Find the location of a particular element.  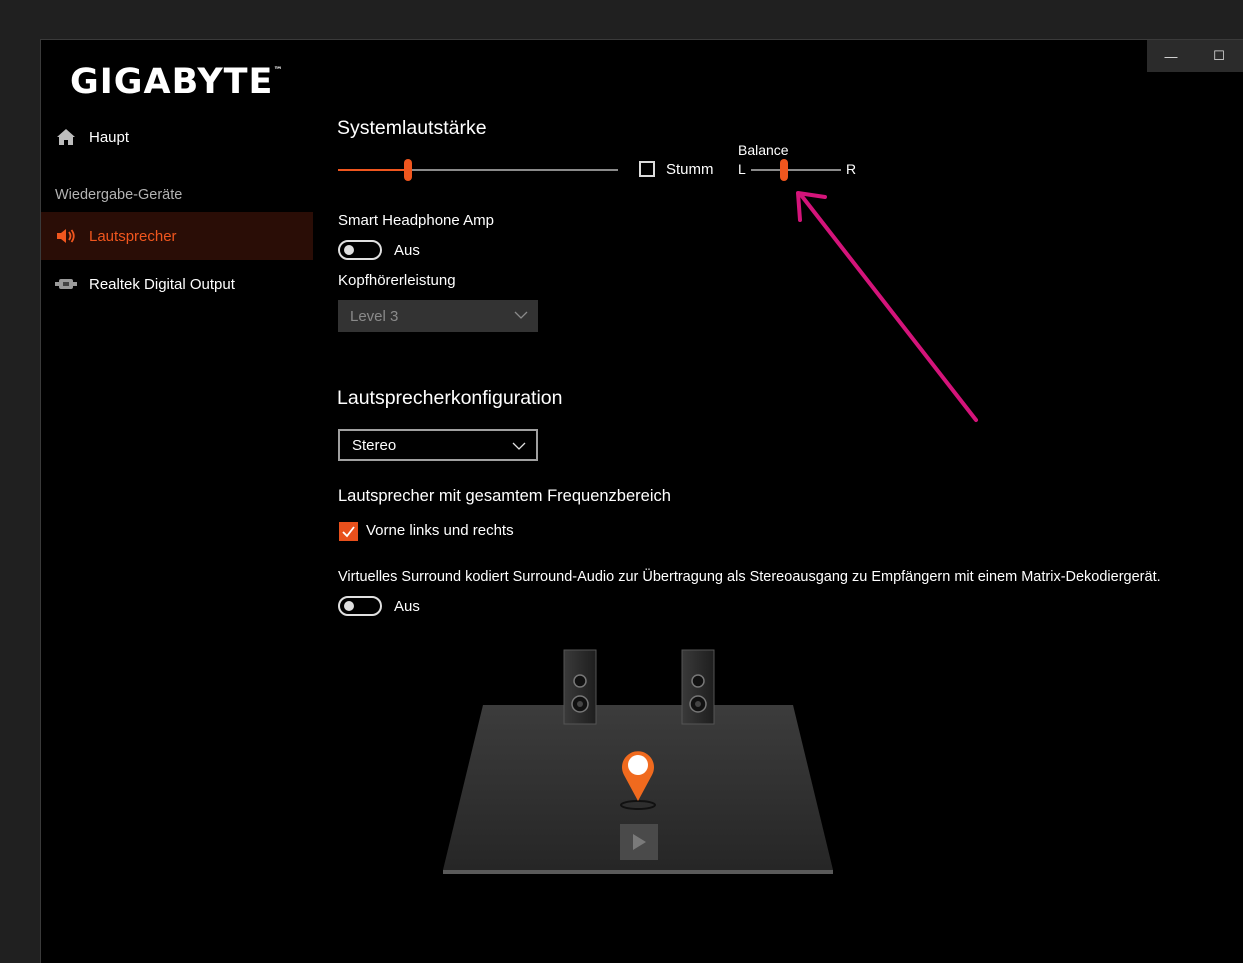

minimize-button: — is located at coordinates (1171, 56).